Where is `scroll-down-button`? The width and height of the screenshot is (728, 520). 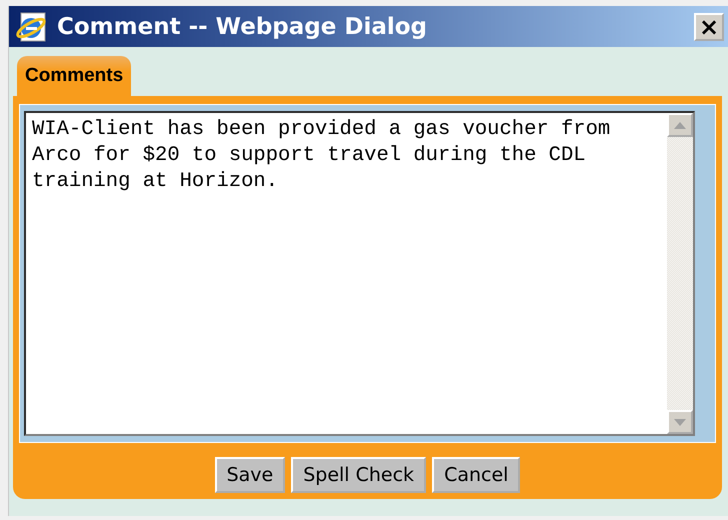
scroll-down-button is located at coordinates (680, 422).